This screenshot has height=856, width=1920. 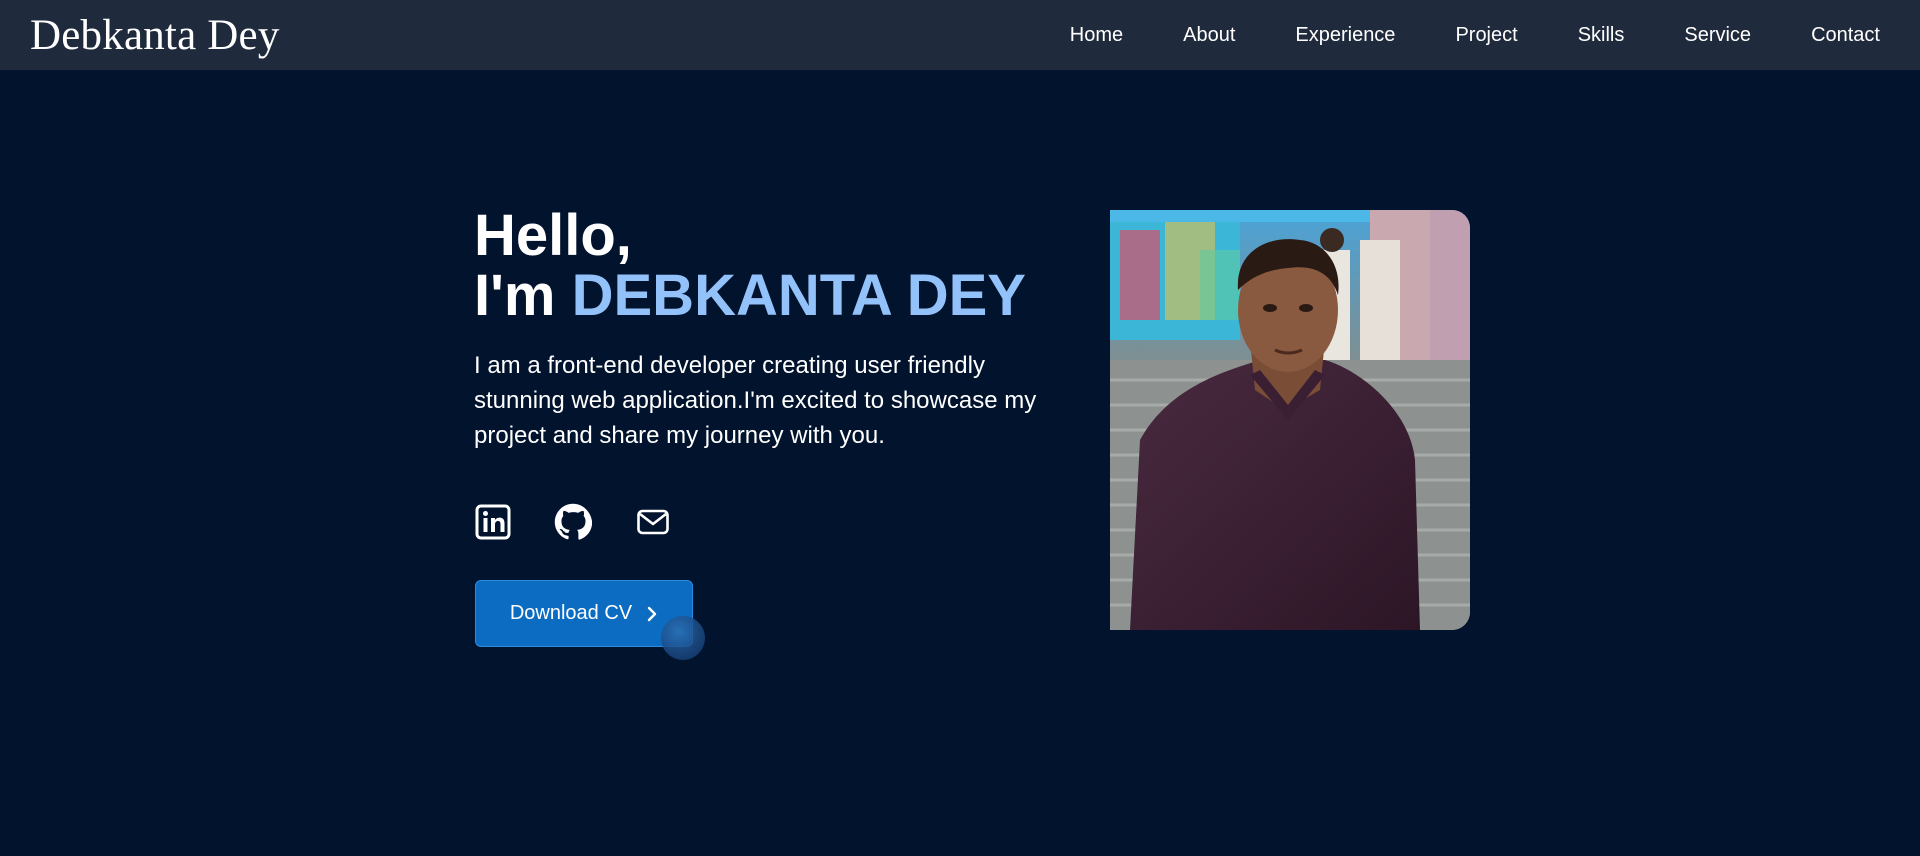 I want to click on nav-link-contact: Contact, so click(x=1840, y=35).